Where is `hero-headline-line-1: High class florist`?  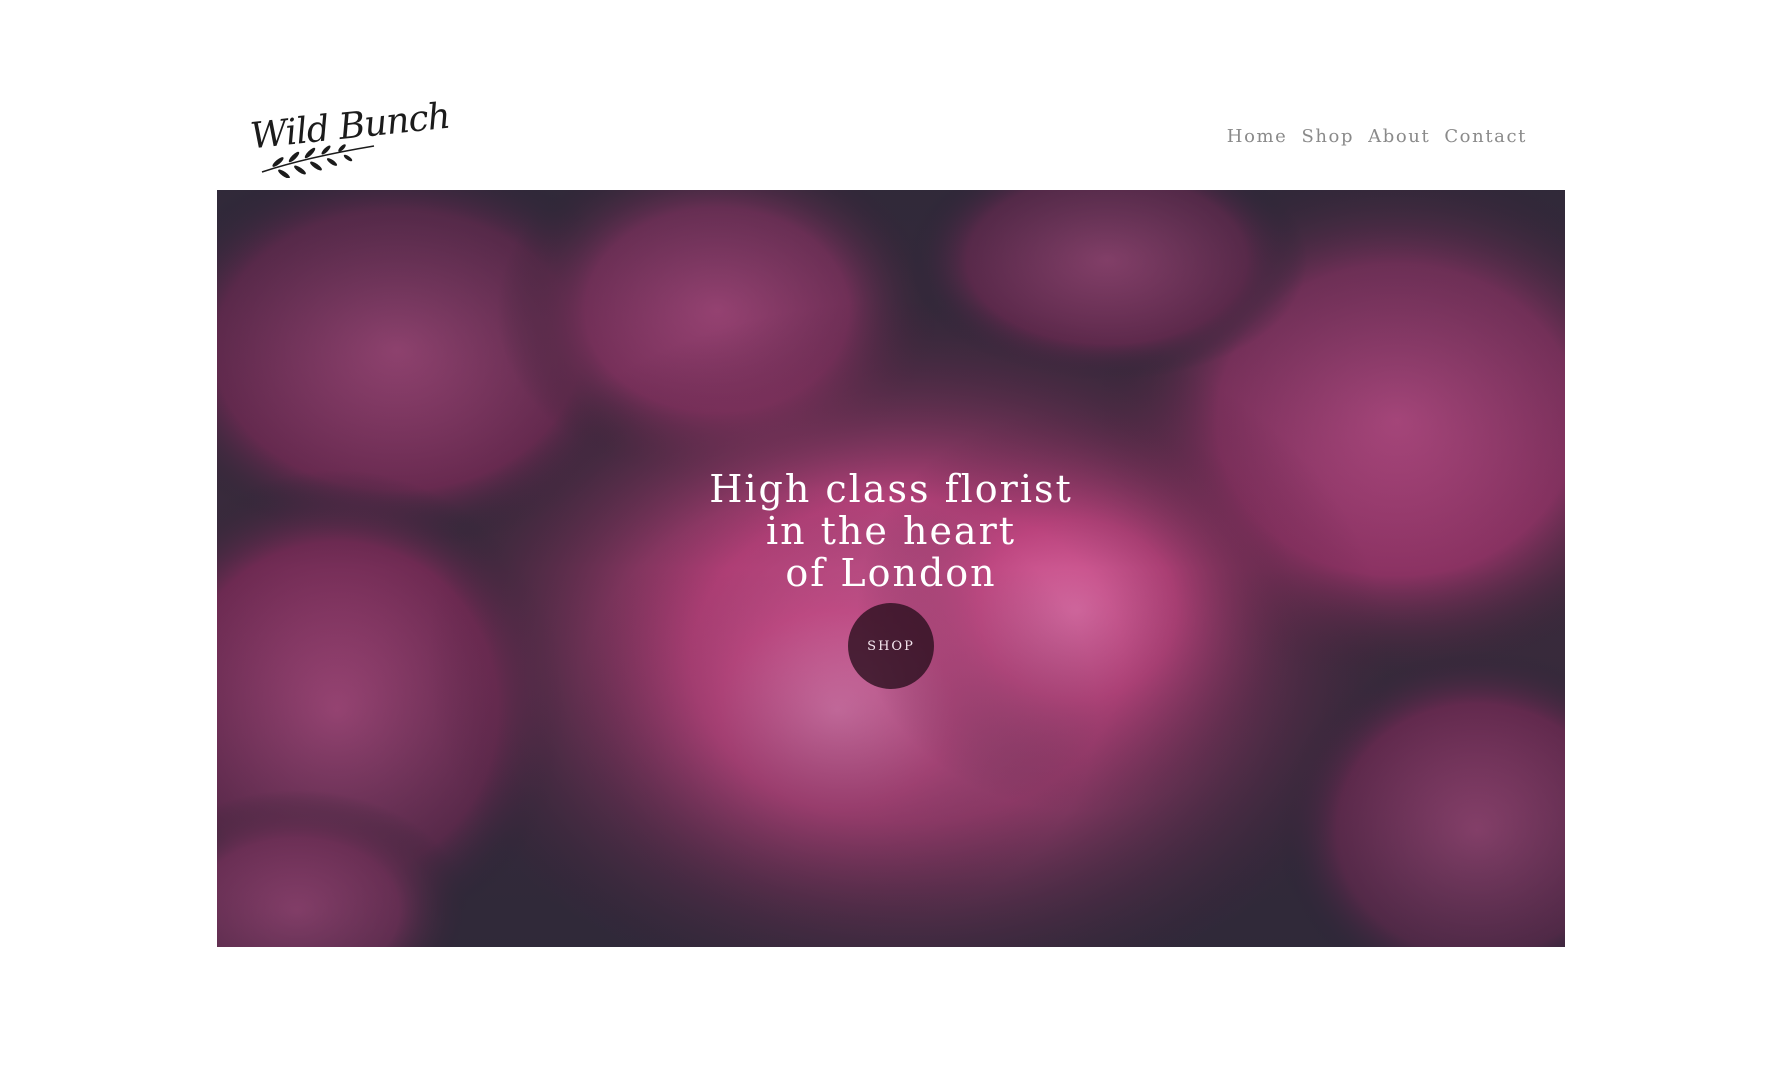 hero-headline-line-1: High class florist is located at coordinates (891, 489).